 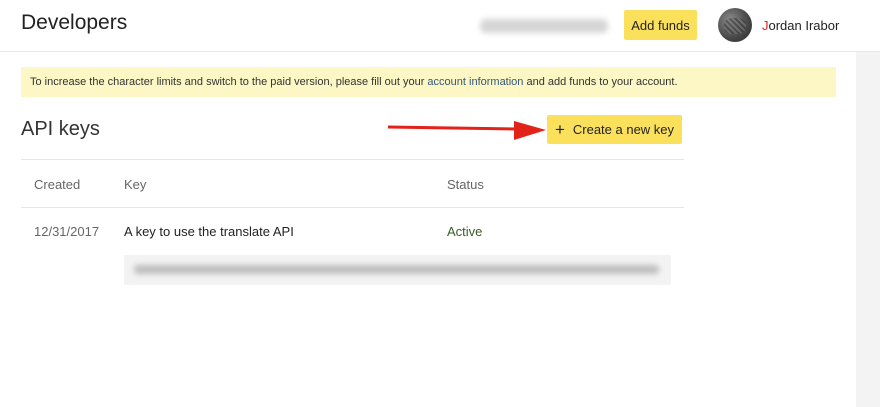 I want to click on plus-icon: +, so click(x=559, y=129).